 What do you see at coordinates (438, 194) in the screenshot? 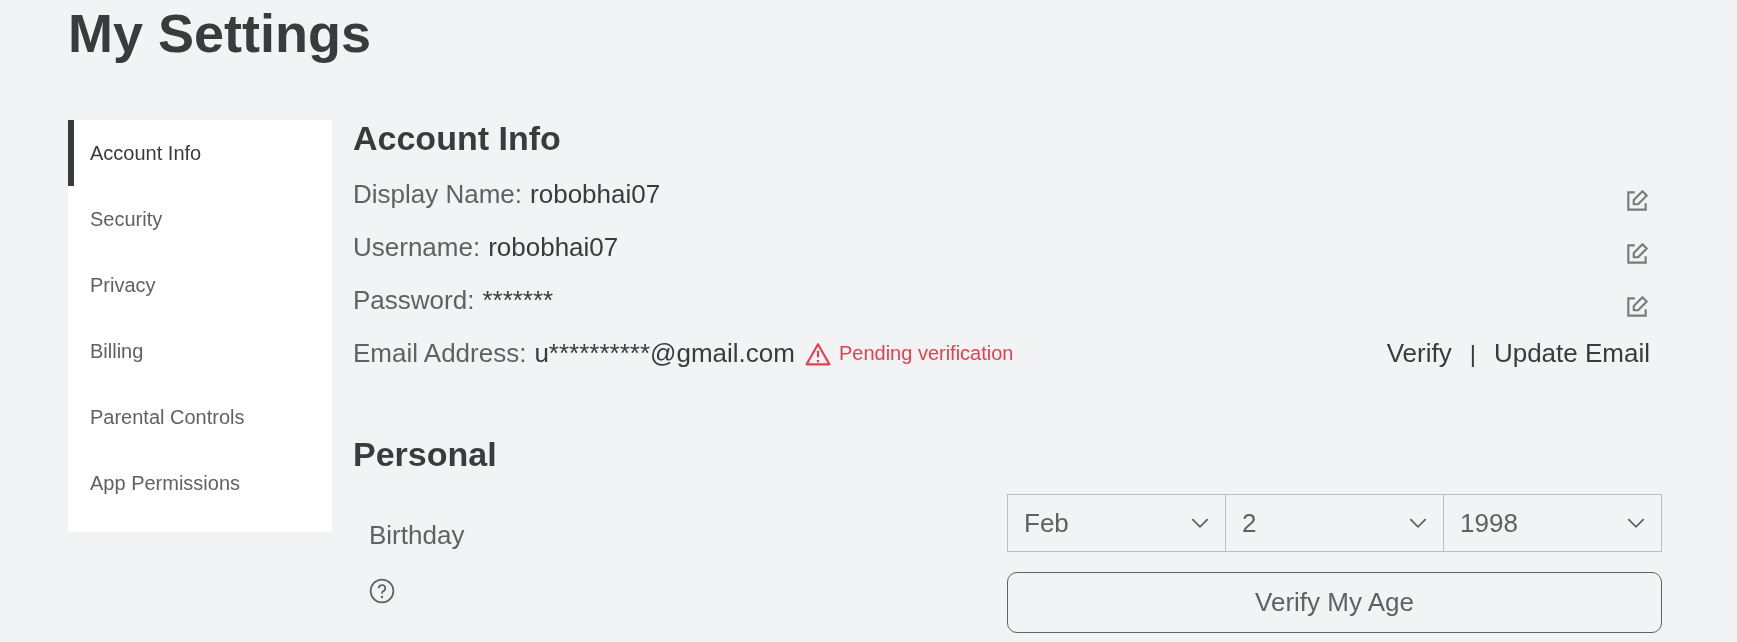
I see `field-label: Display Name:` at bounding box center [438, 194].